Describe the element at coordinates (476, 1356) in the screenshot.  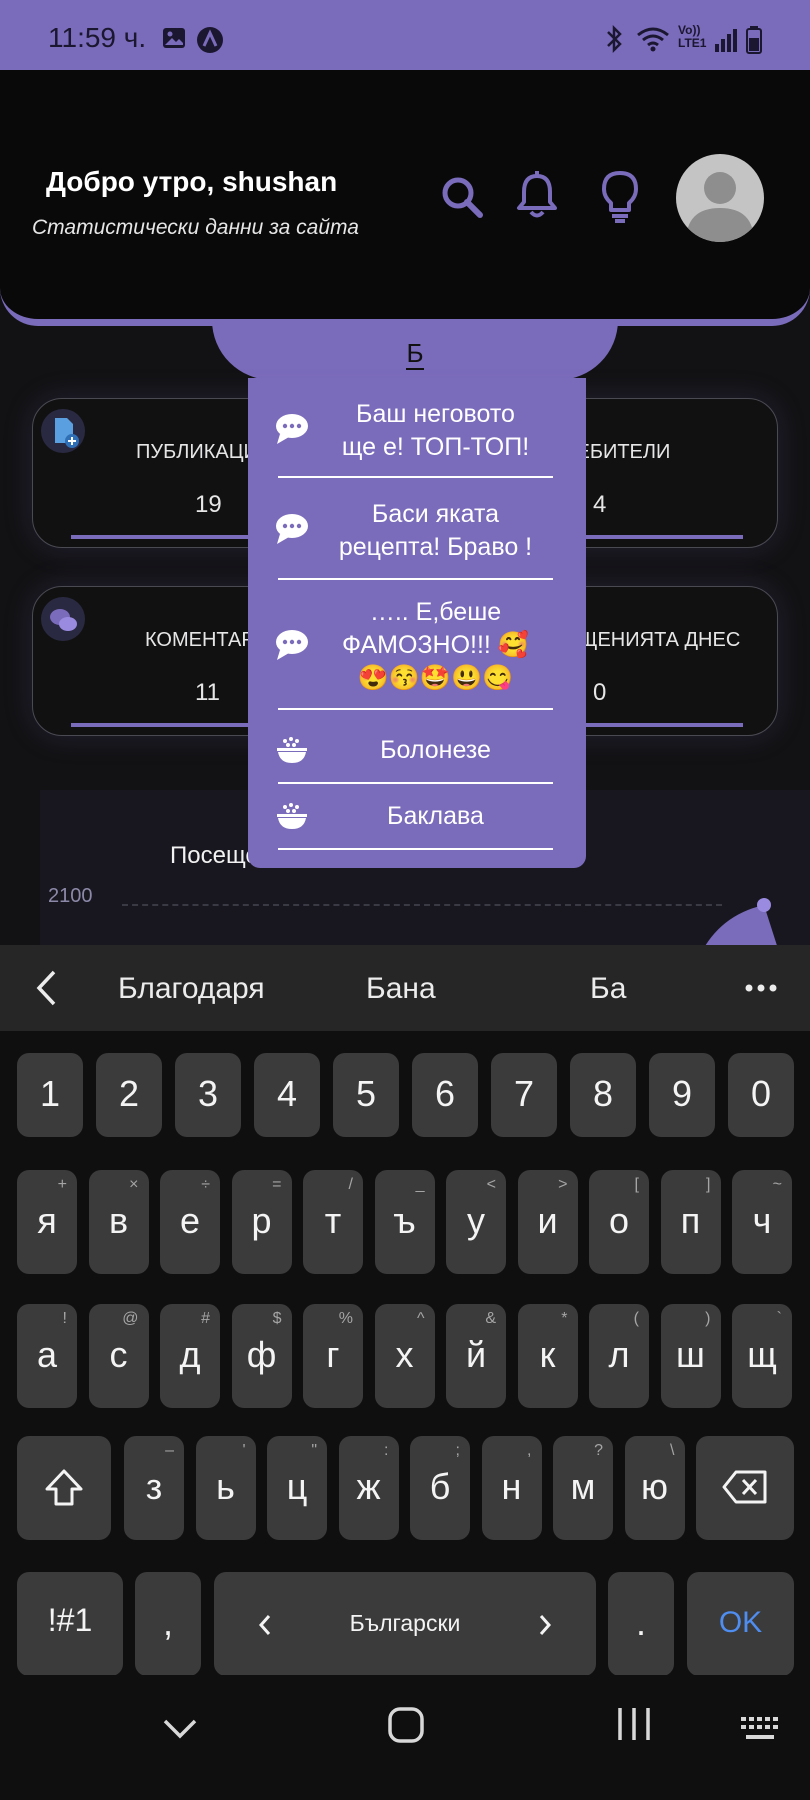
I see `key-letter: й &` at that location.